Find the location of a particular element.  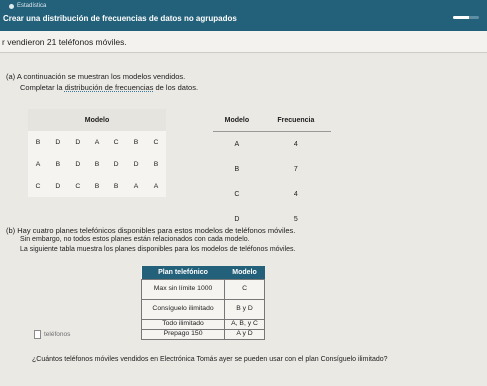

table-row: B D D A C B C is located at coordinates (97, 142).